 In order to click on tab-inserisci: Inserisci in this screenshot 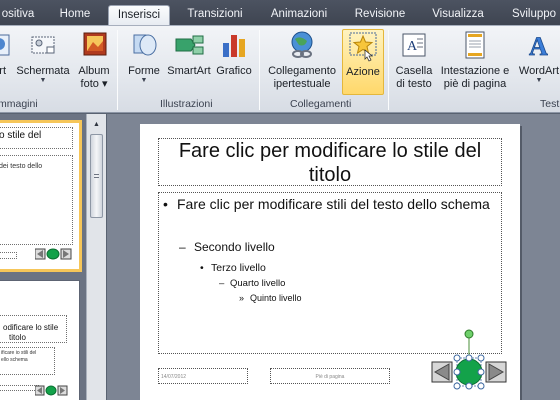, I will do `click(139, 15)`.